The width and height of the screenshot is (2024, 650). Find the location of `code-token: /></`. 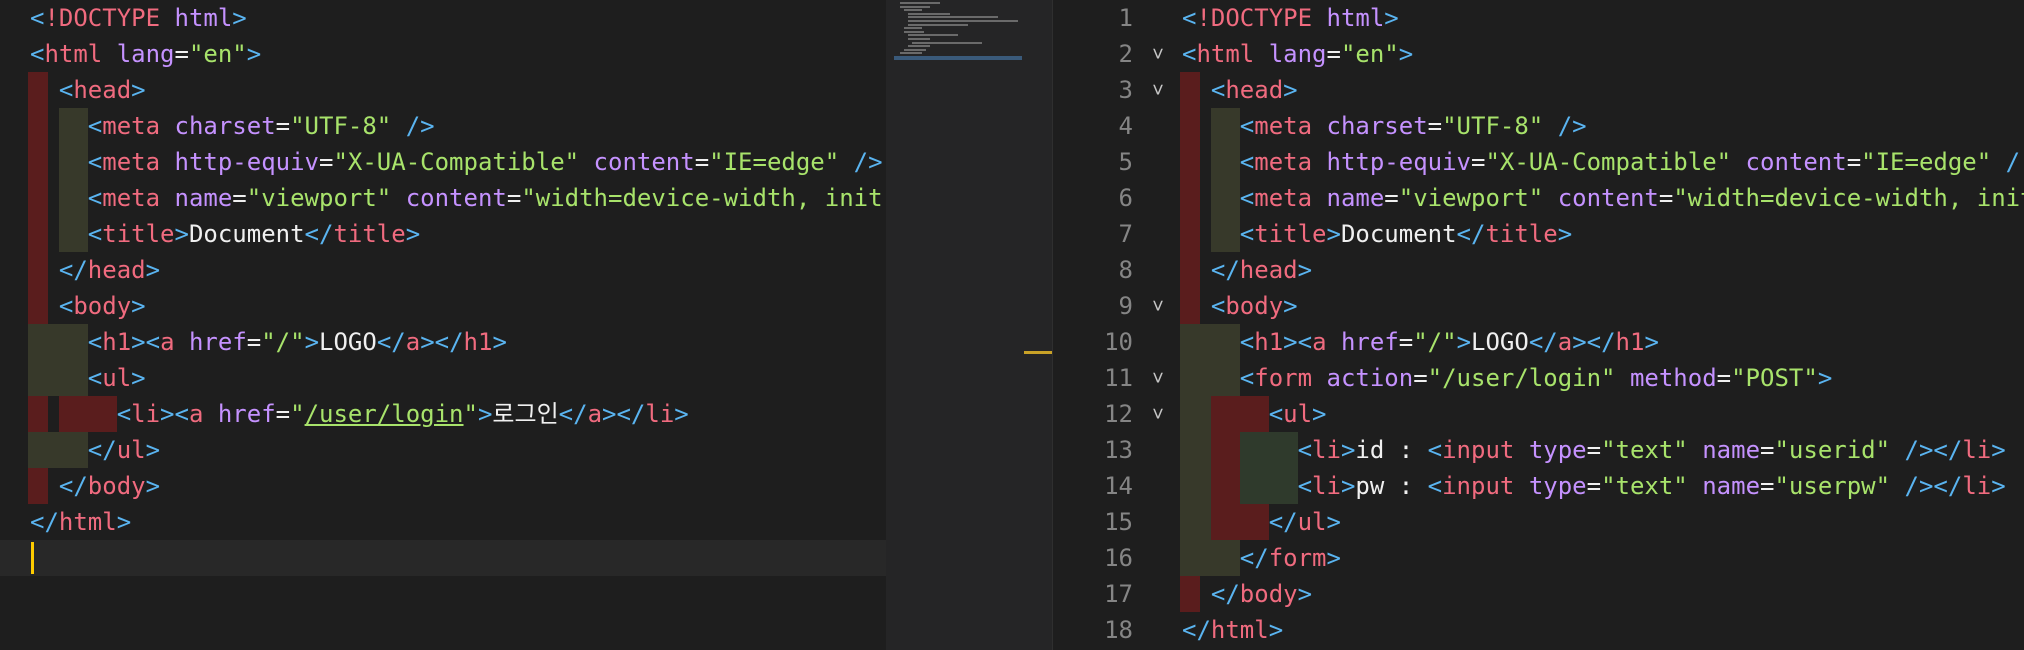

code-token: /></ is located at coordinates (1933, 486).